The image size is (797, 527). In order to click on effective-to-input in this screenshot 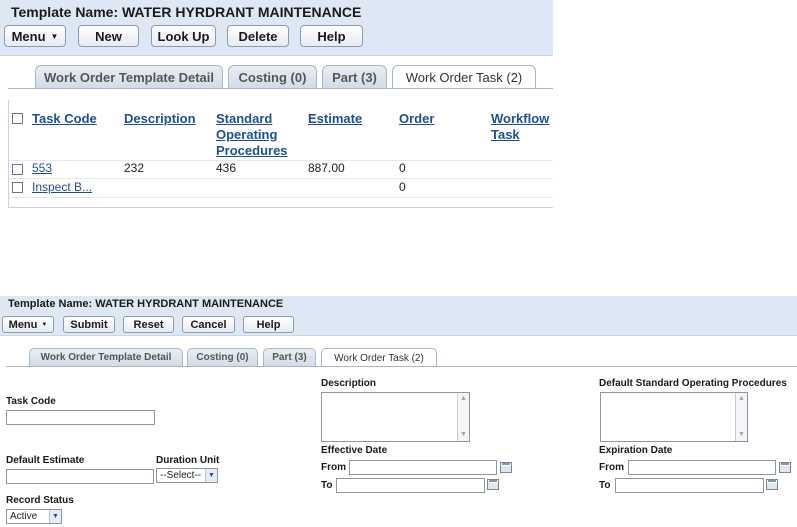, I will do `click(410, 485)`.